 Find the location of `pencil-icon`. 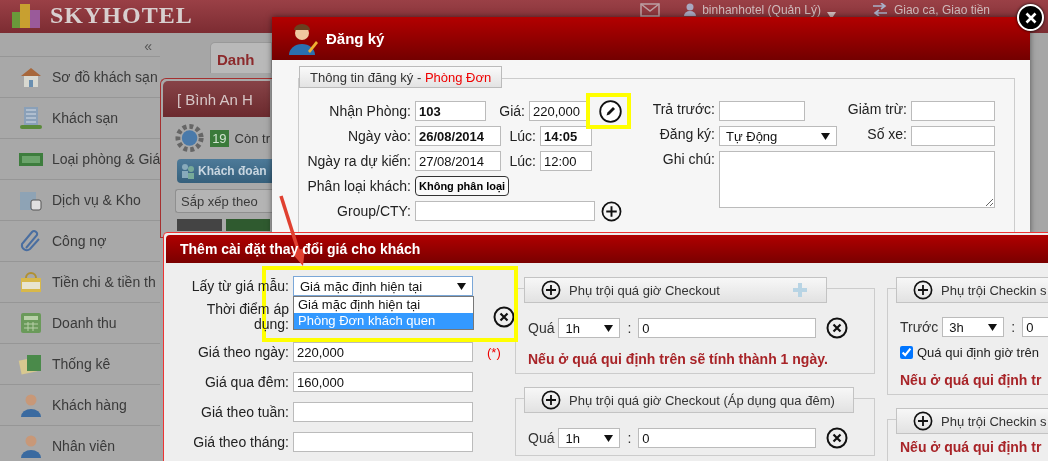

pencil-icon is located at coordinates (610, 111).